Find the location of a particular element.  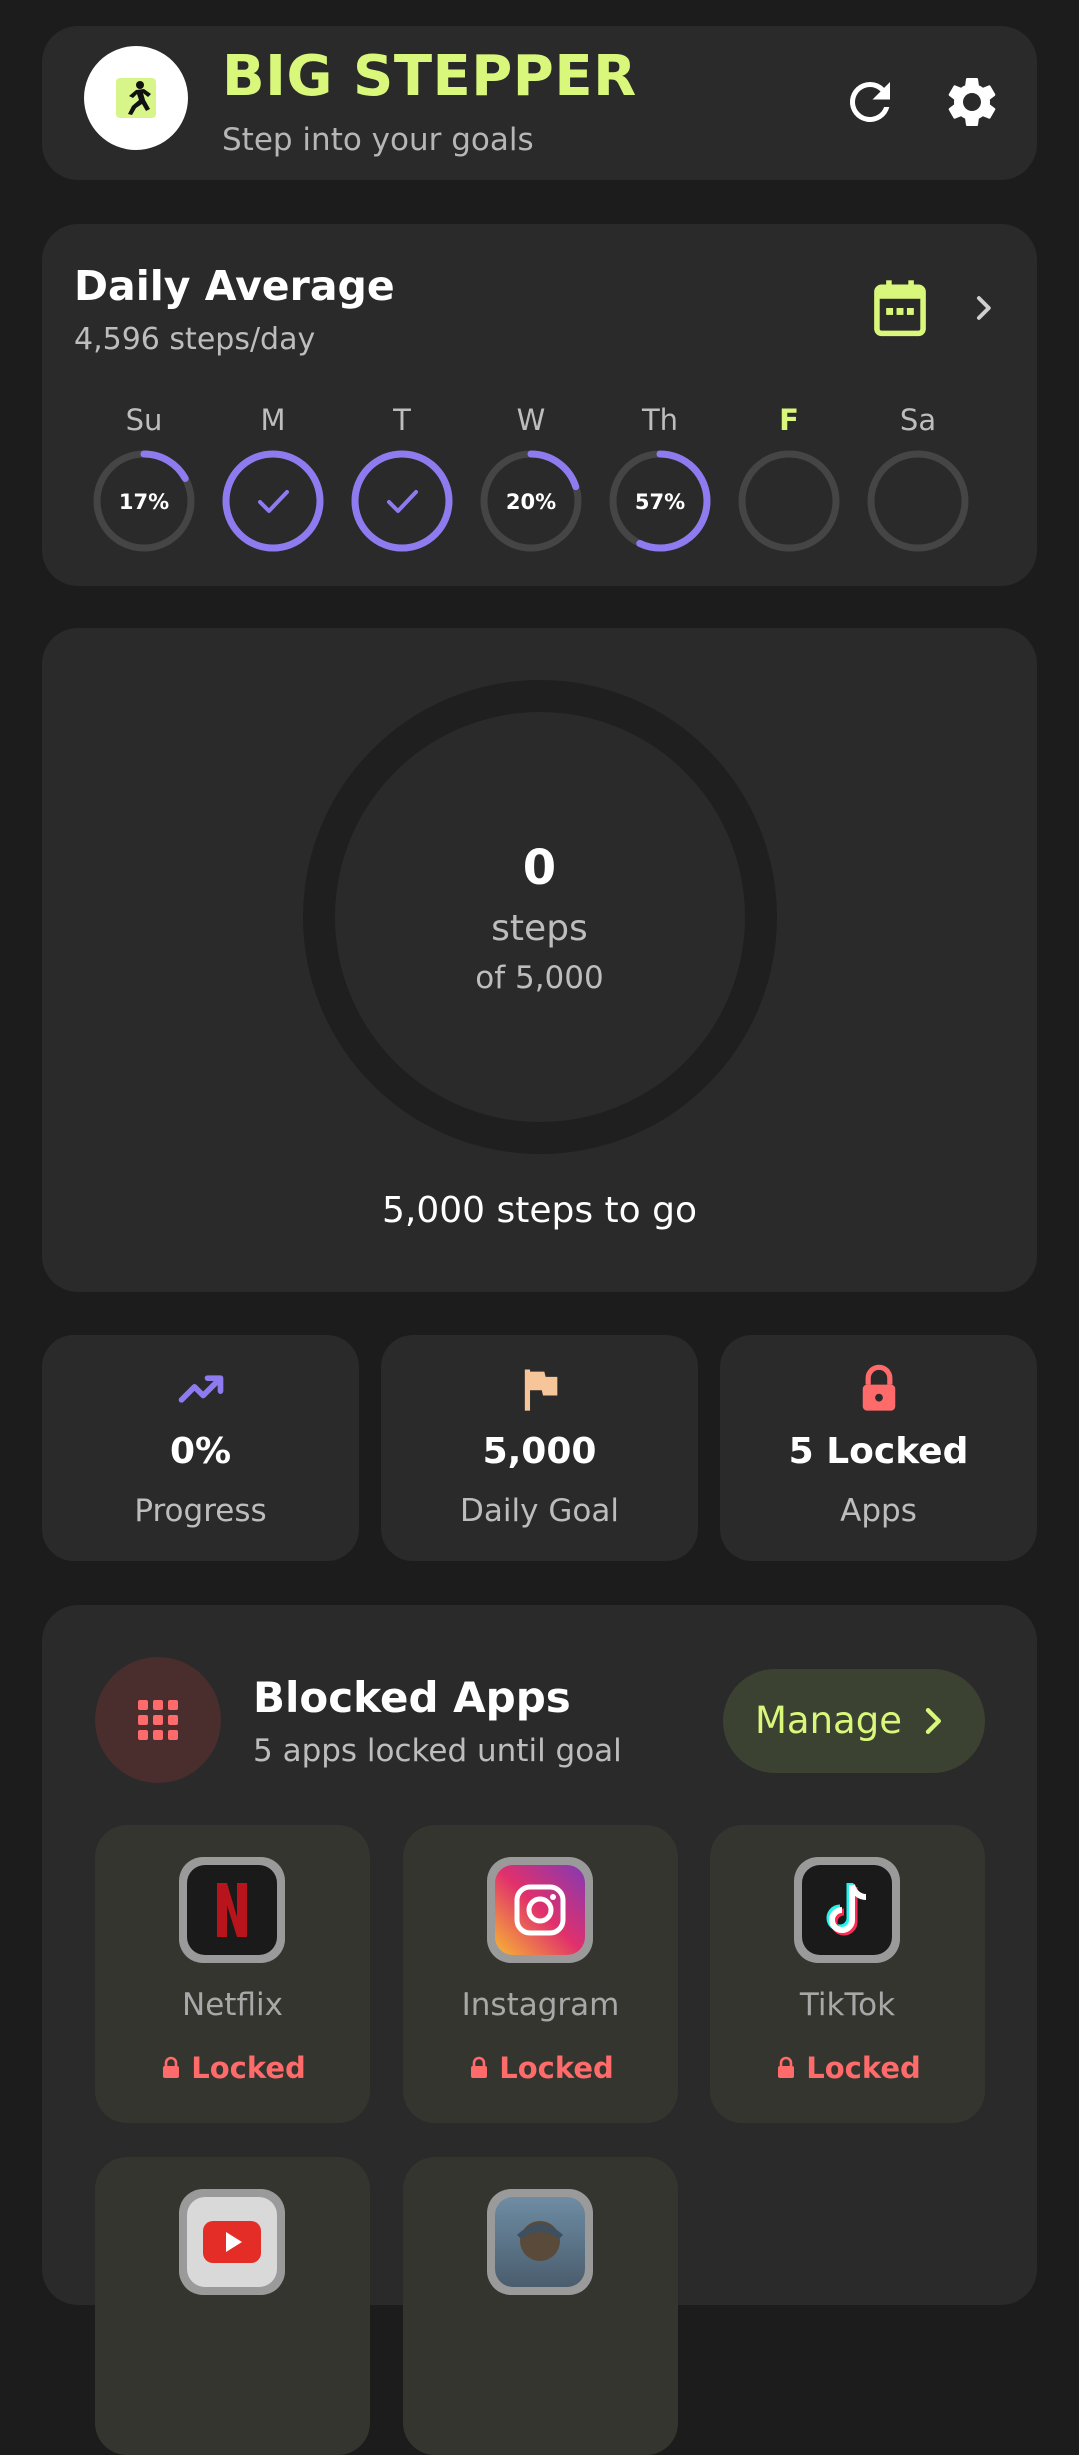

day-6: Sa is located at coordinates (918, 478).